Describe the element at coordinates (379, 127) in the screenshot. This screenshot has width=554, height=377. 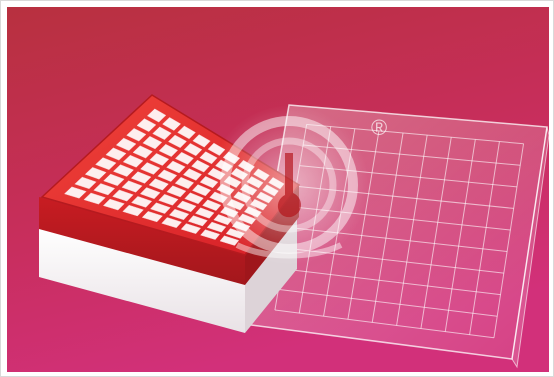
I see `registered-mark: ®` at that location.